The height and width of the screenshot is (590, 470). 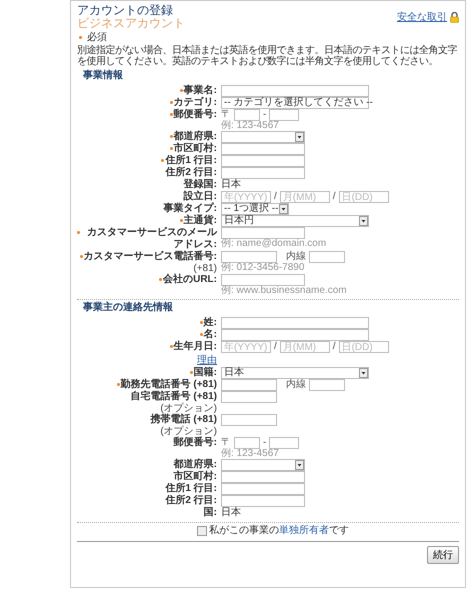 What do you see at coordinates (190, 208) in the screenshot?
I see `field-label: 事業タイプ:` at bounding box center [190, 208].